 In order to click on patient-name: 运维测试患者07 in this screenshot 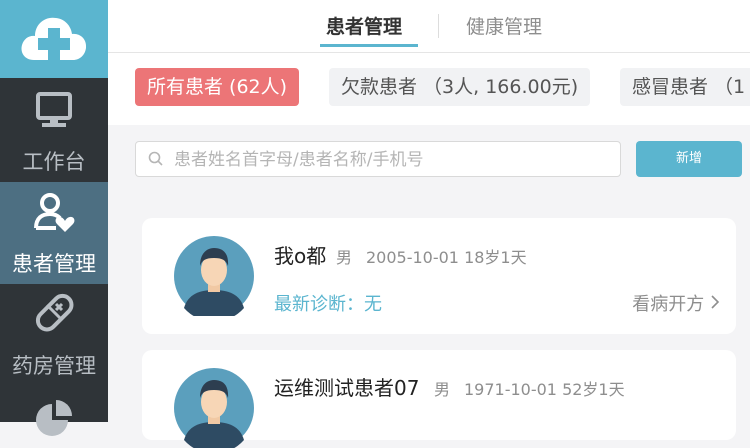, I will do `click(347, 388)`.